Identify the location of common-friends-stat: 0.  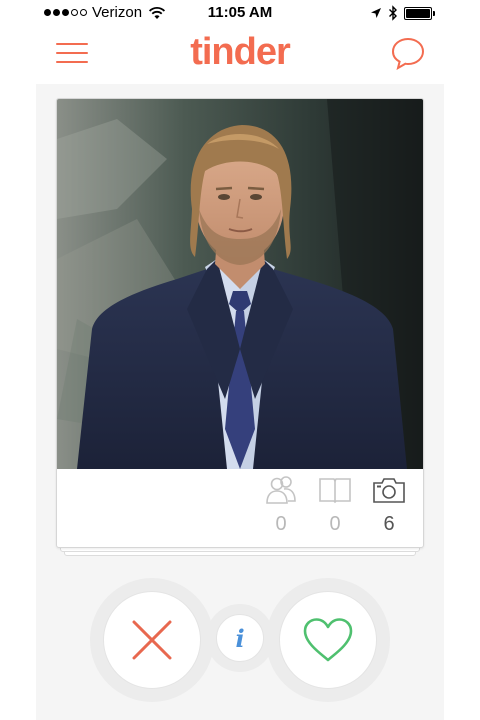
(281, 505).